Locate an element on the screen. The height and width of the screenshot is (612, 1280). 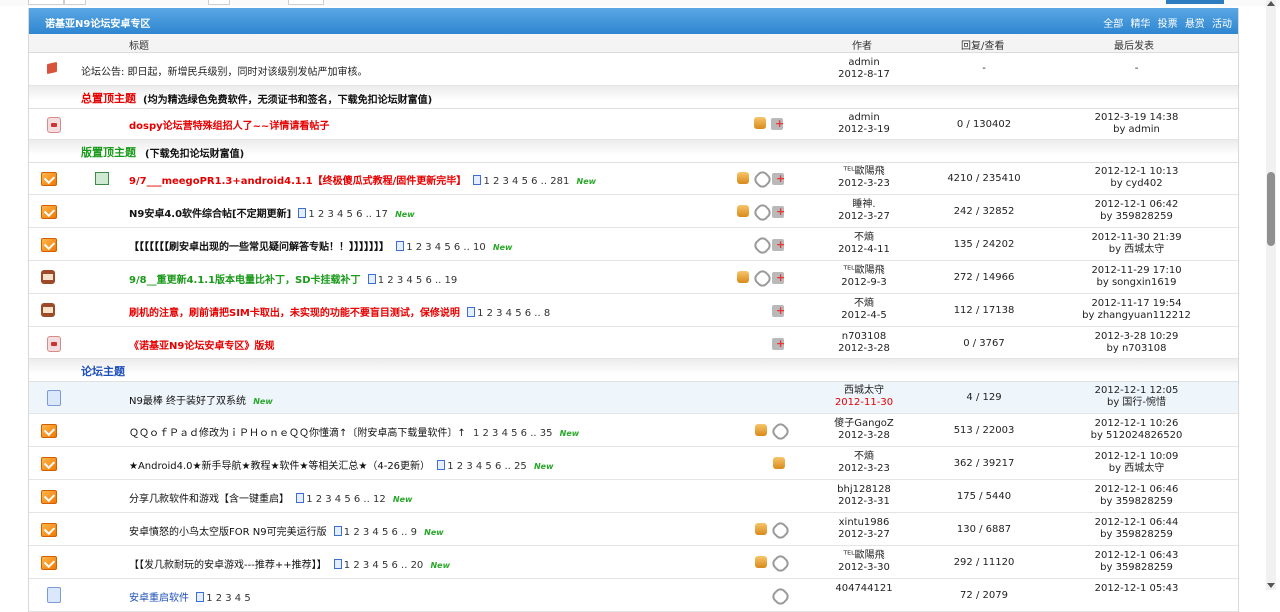
author-name: n703108 is located at coordinates (864, 337).